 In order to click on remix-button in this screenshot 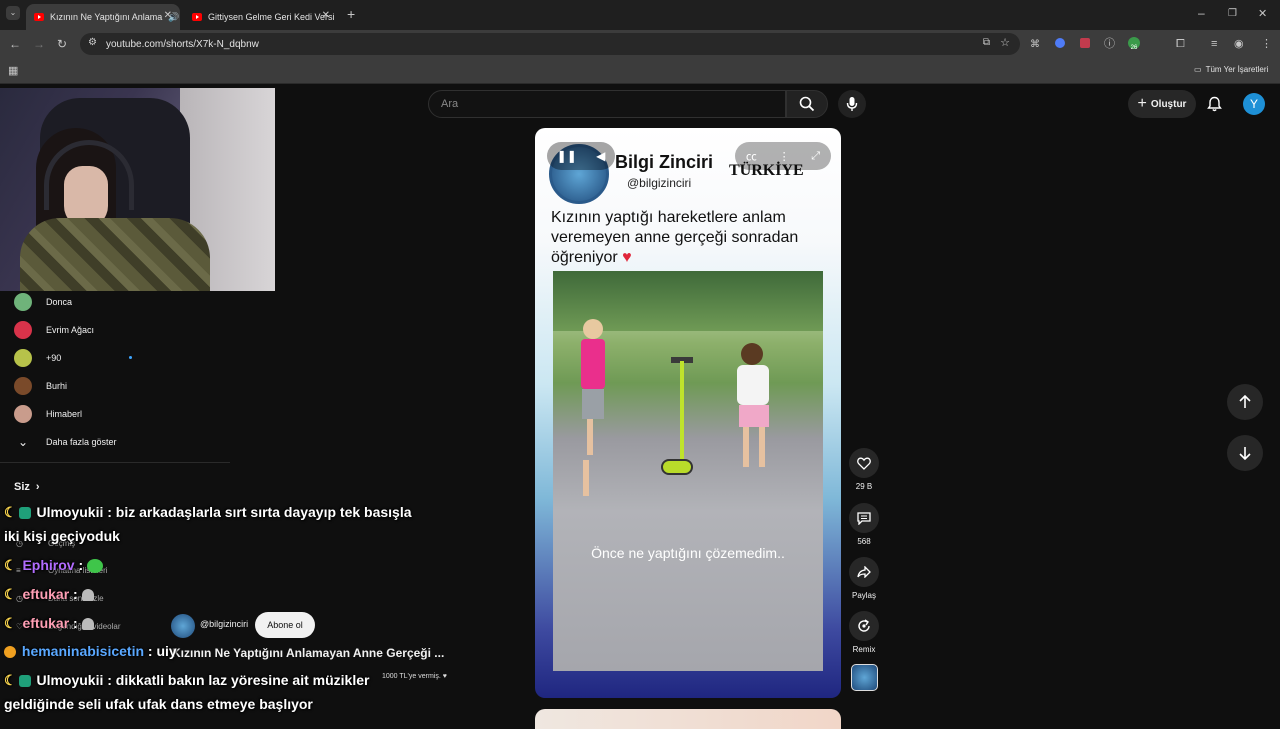, I will do `click(864, 626)`.